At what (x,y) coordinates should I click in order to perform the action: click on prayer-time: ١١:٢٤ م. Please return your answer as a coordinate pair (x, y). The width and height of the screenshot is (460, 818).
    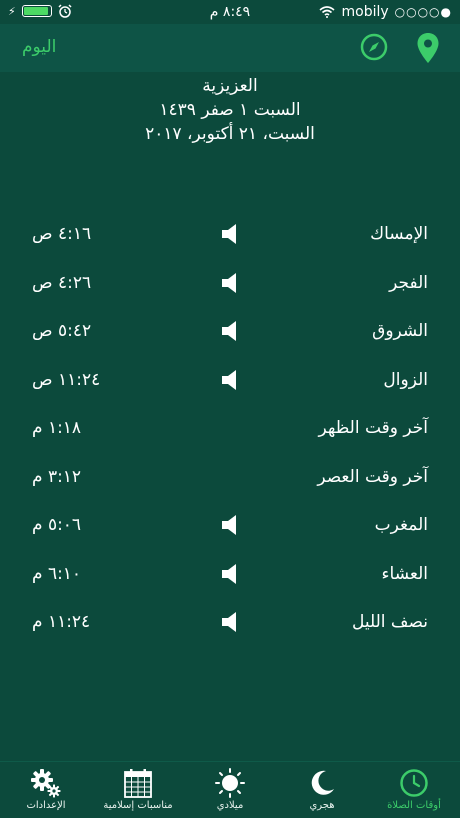
    Looking at the image, I should click on (61, 622).